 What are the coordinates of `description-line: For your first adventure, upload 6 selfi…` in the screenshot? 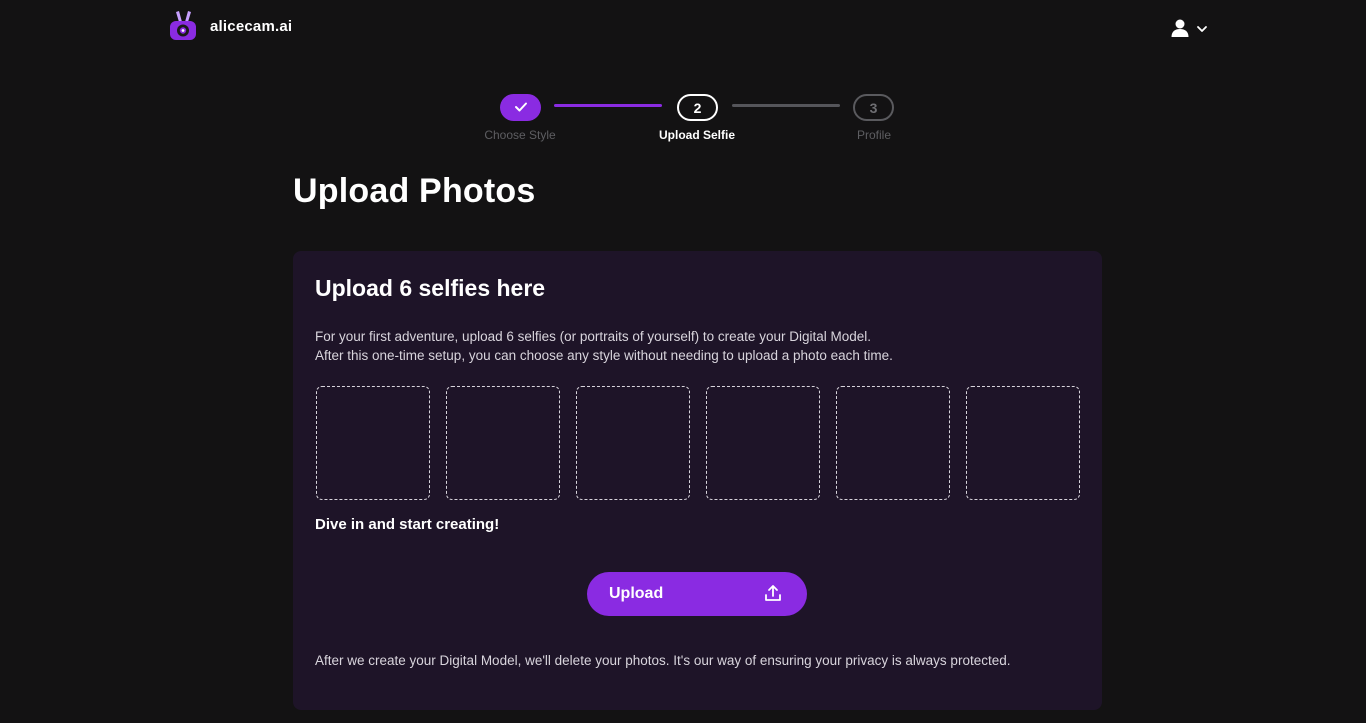 It's located at (593, 336).